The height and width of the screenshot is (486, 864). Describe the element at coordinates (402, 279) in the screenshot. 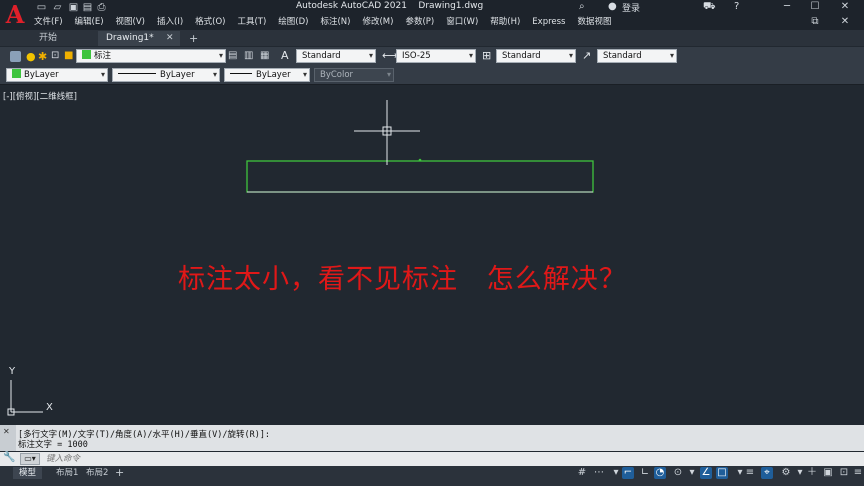

I see `overlay-question-text: 标注太小，看不见标注 怎么解决？` at that location.